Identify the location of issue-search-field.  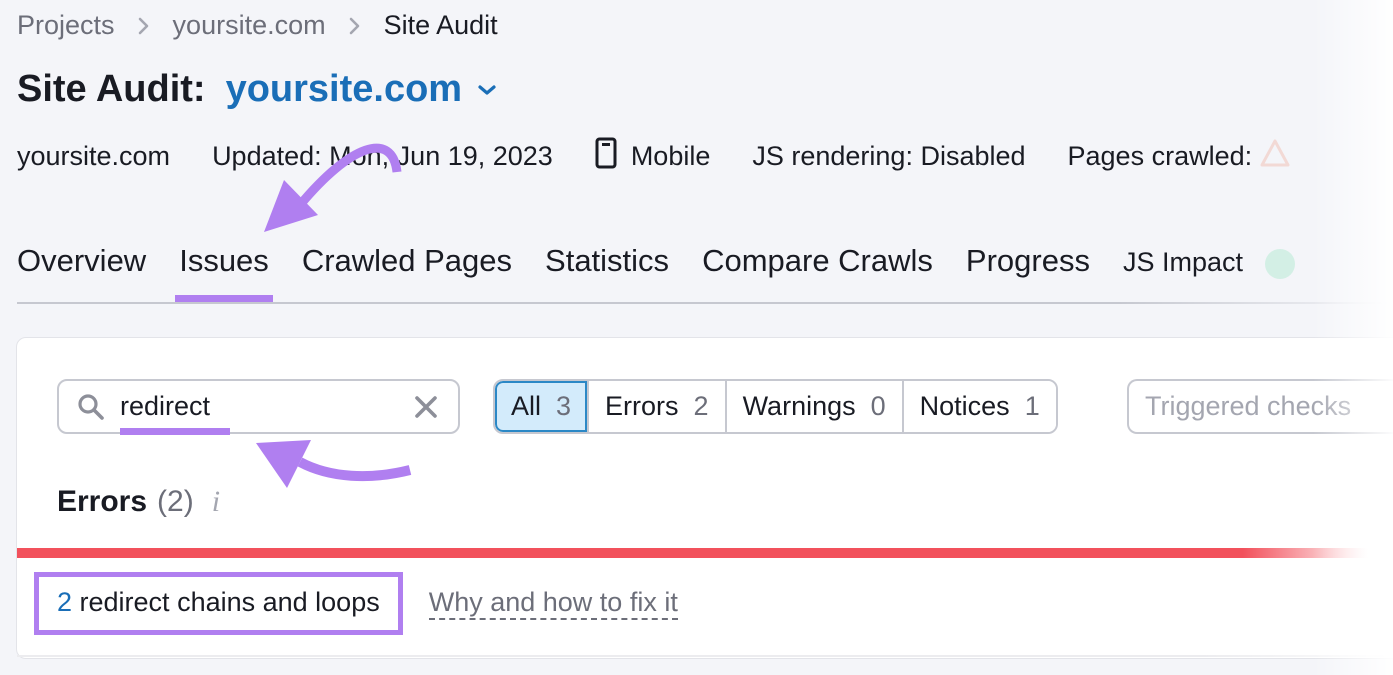
(258, 407).